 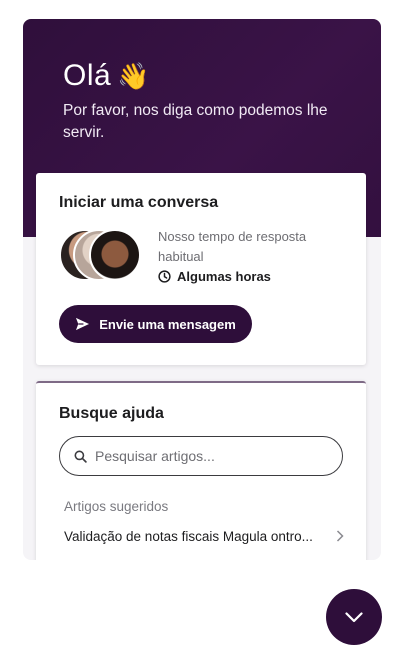 I want to click on conversation-card-title: Iniciar uma conversa, so click(x=139, y=202).